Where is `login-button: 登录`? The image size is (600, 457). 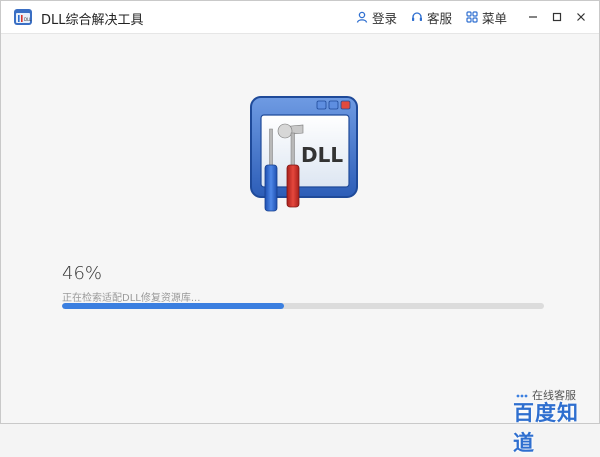 login-button: 登录 is located at coordinates (376, 17).